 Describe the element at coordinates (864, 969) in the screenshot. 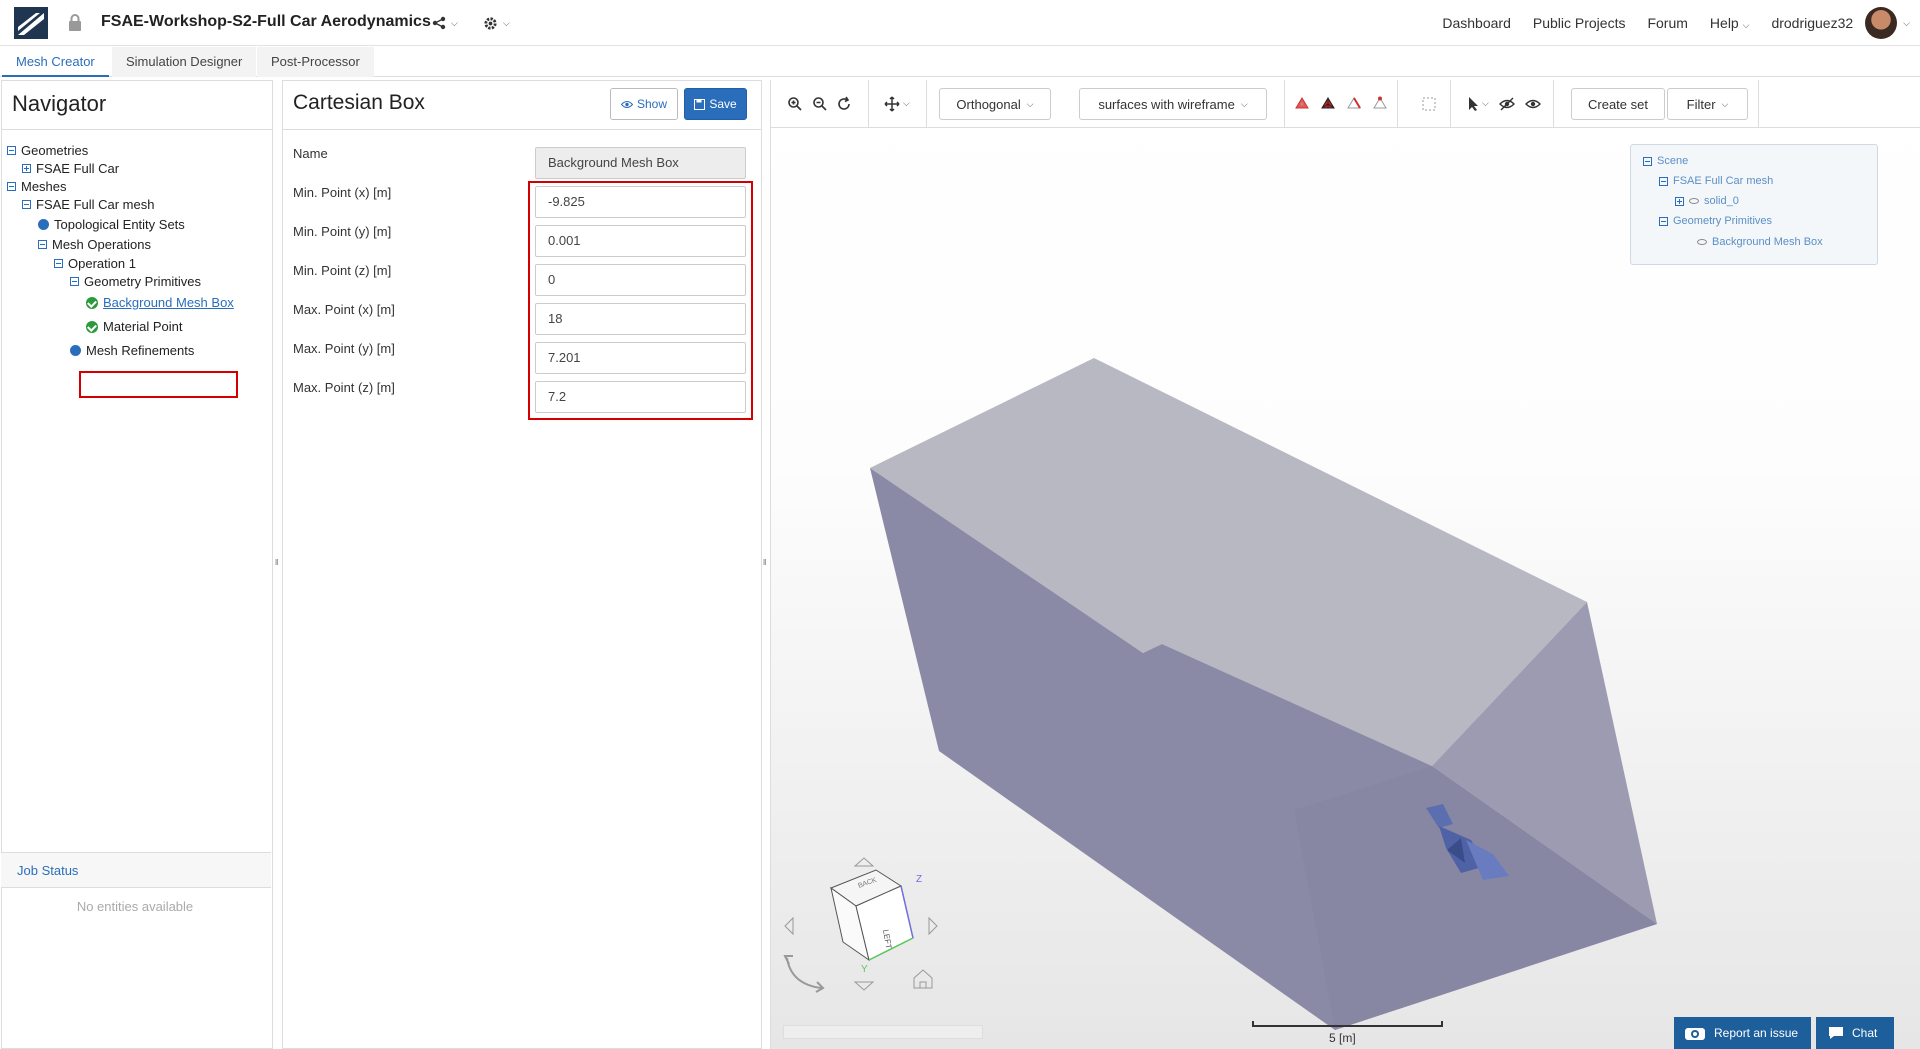

I see `y-axis-label: Y` at that location.